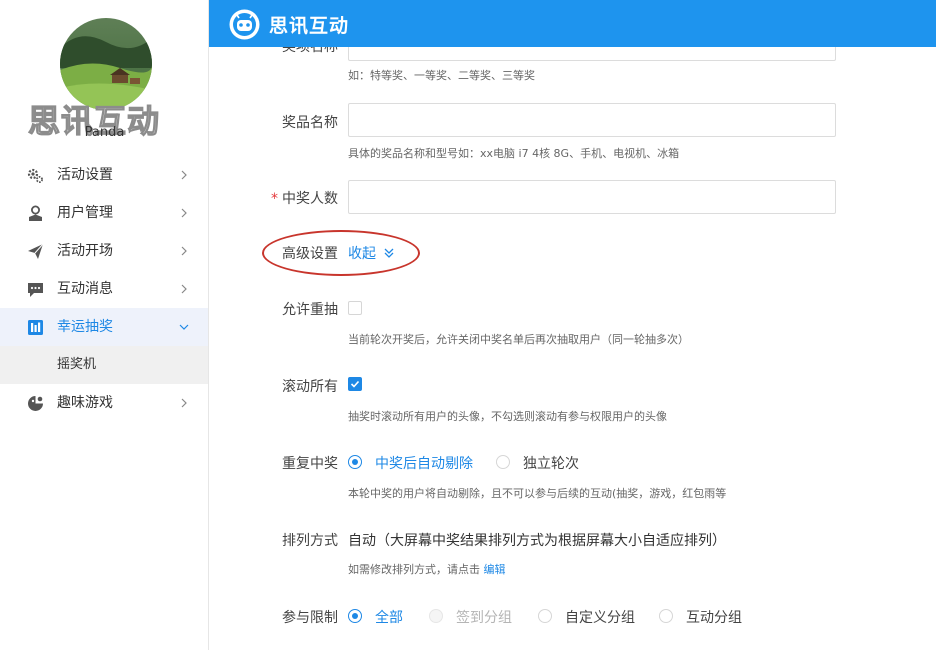  Describe the element at coordinates (35, 213) in the screenshot. I see `user-icon` at that location.